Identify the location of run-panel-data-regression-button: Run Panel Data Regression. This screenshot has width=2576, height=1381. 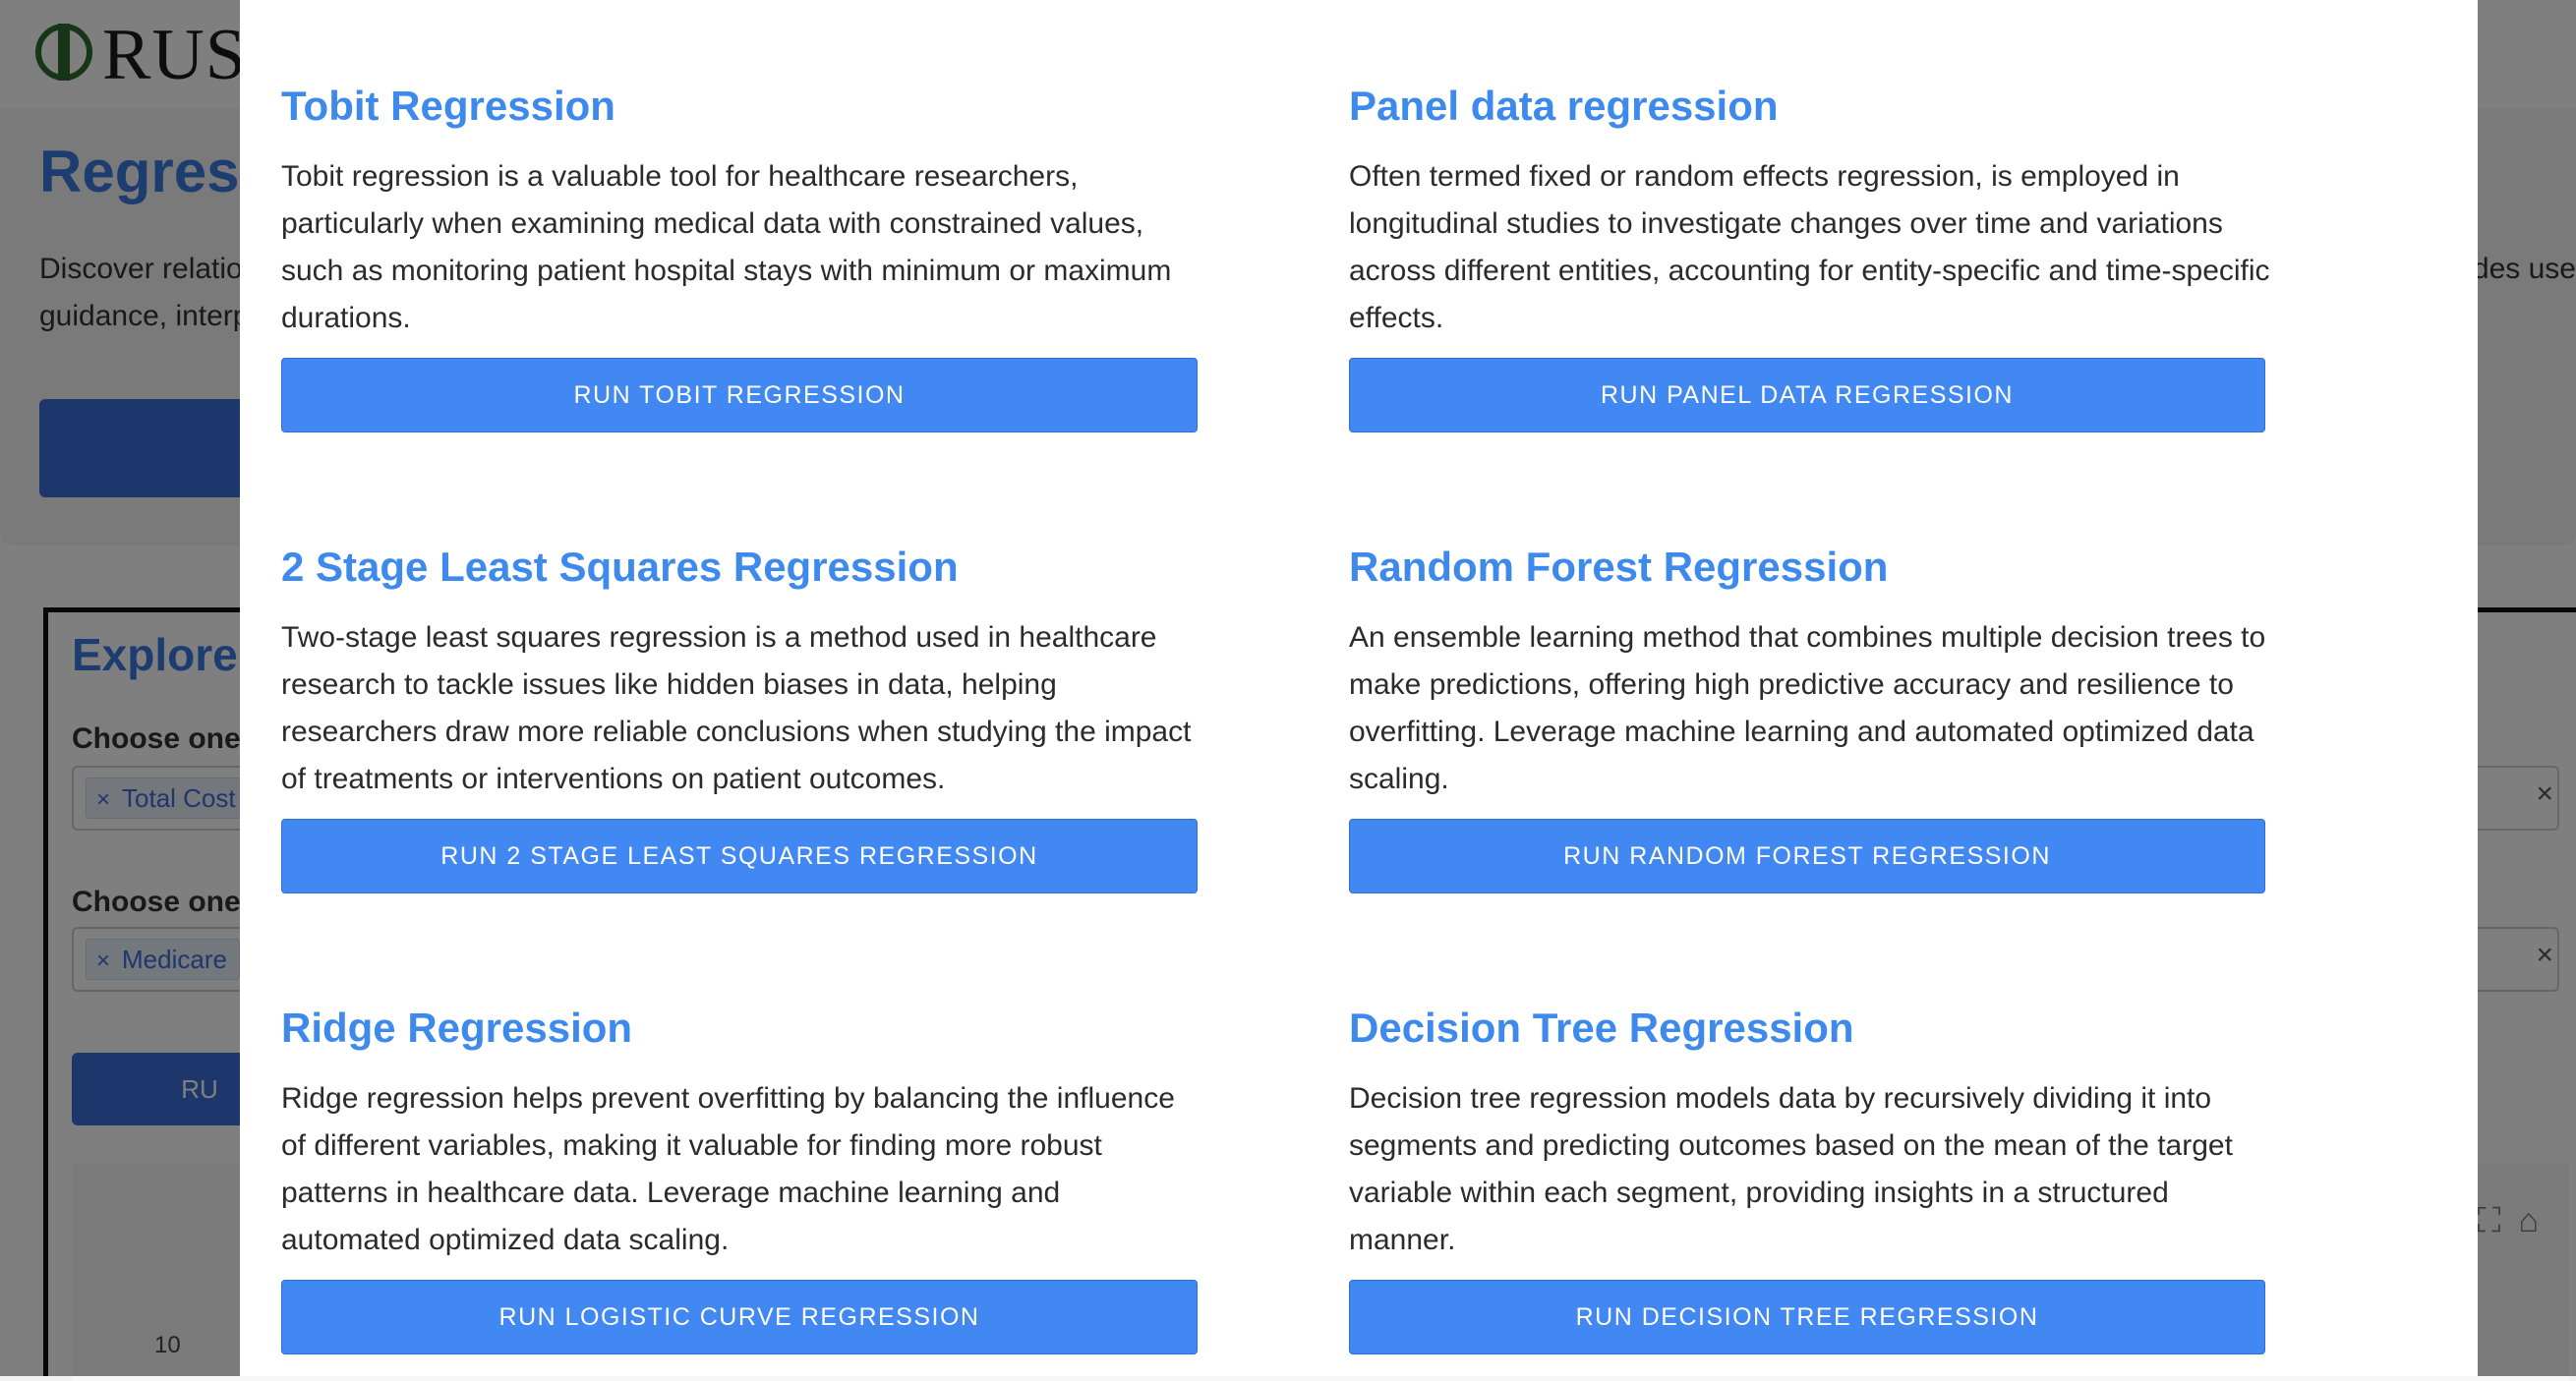
(1807, 395).